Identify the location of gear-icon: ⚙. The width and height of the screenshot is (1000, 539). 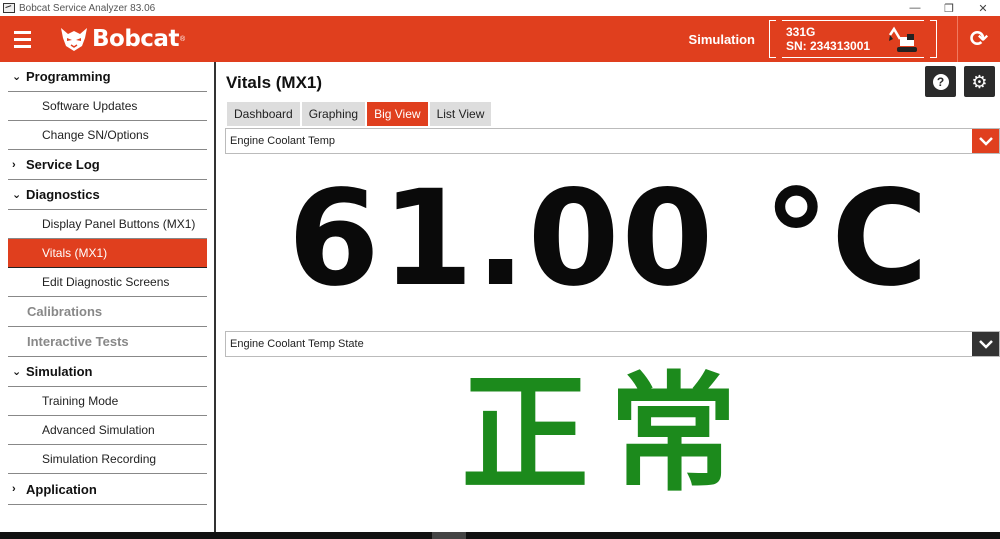
(979, 81).